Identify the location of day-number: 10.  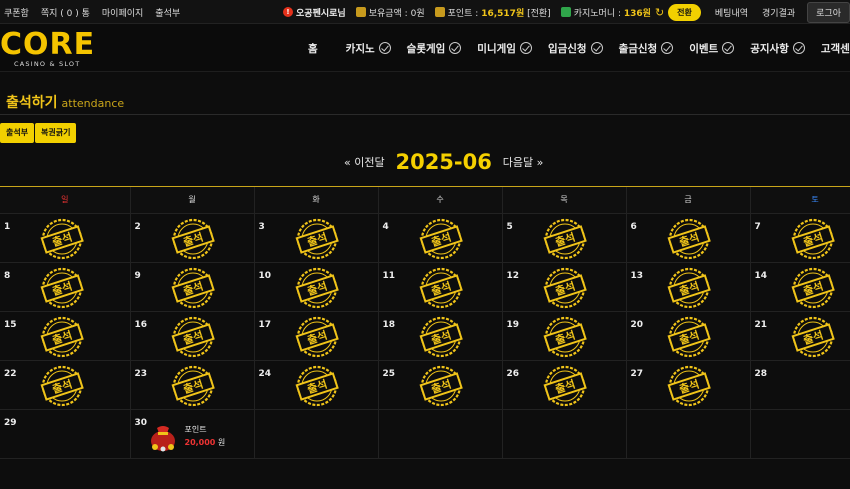
(265, 275).